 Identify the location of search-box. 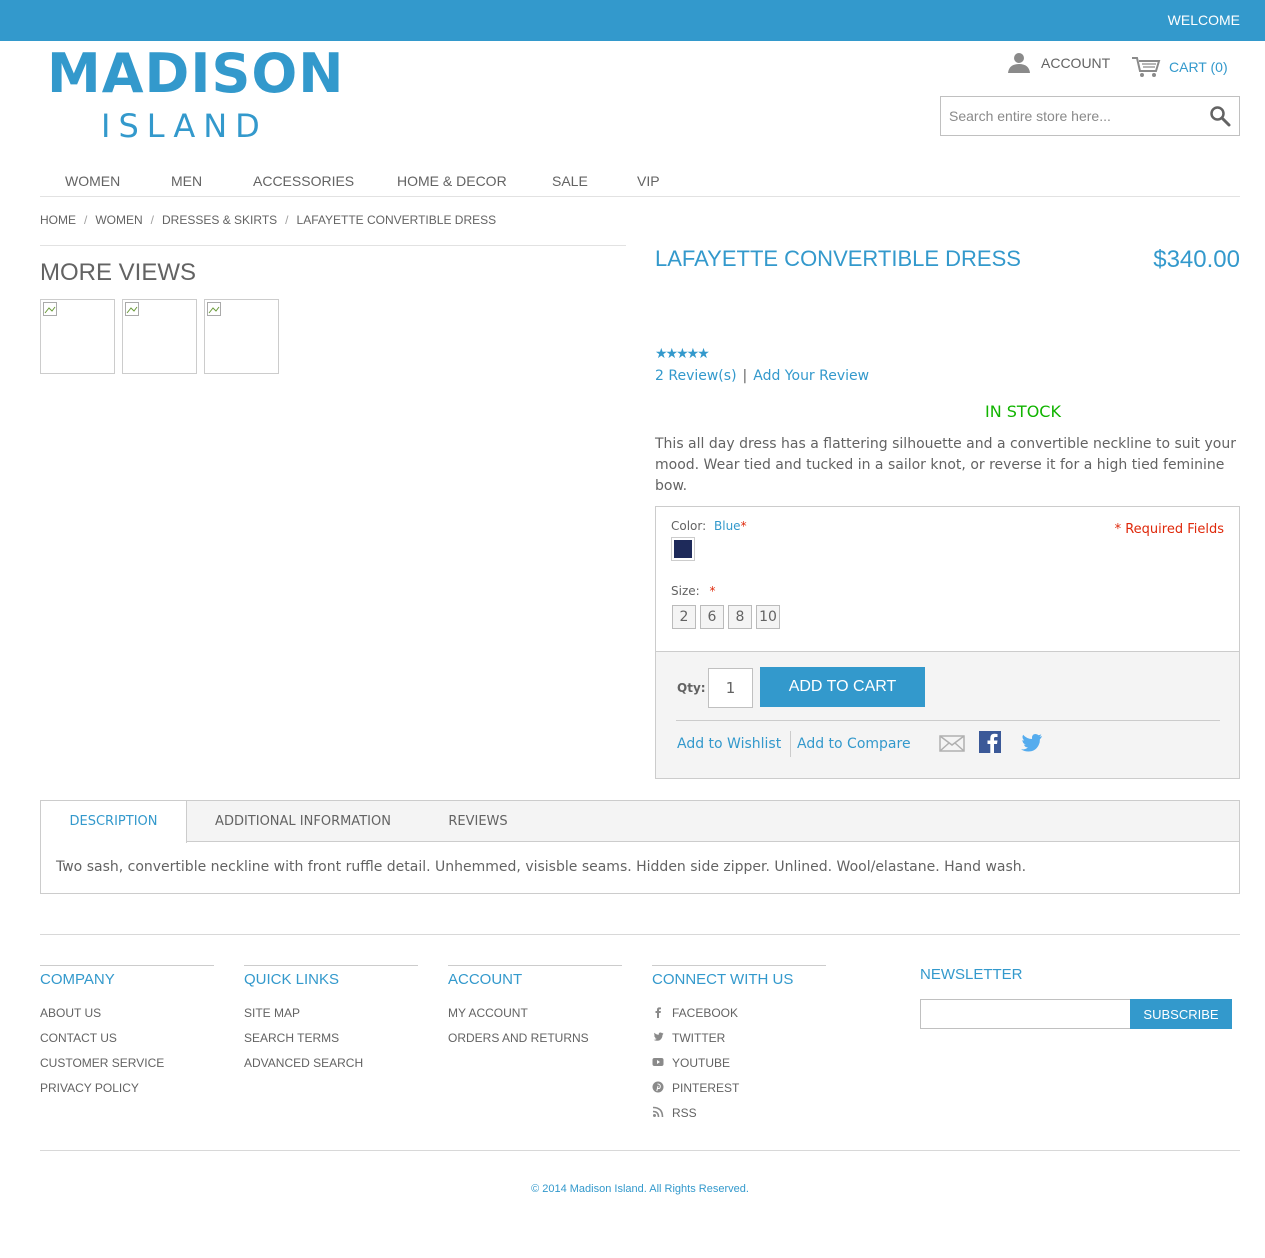
(1090, 116).